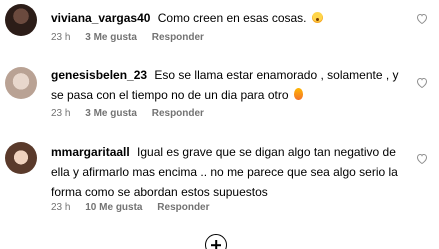 The image size is (439, 249). Describe the element at coordinates (100, 18) in the screenshot. I see `comment-username: viviana_vargas40` at that location.